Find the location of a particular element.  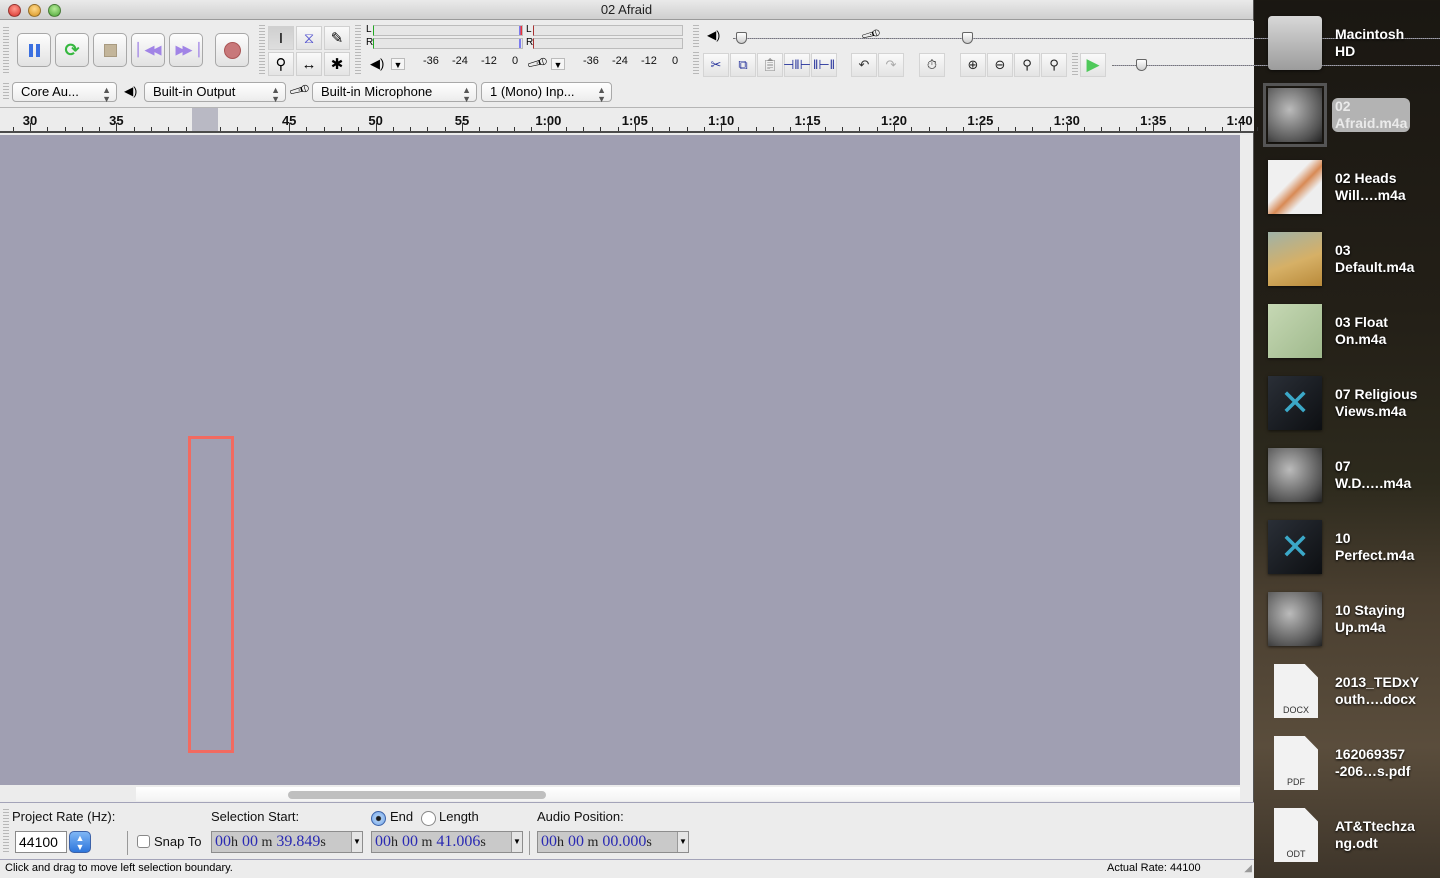

play-at-speed-grip is located at coordinates (1075, 64).